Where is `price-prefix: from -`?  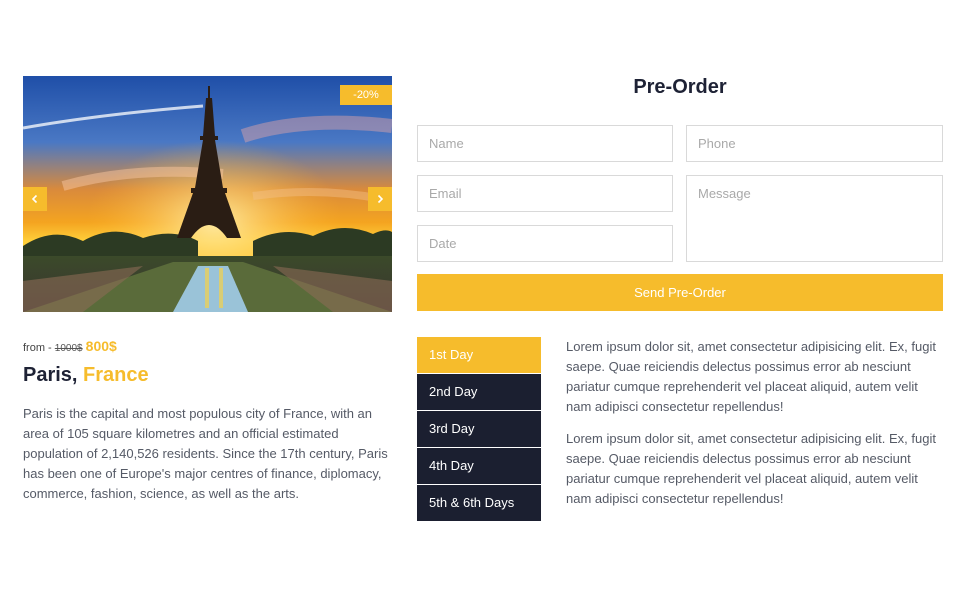
price-prefix: from - is located at coordinates (37, 348).